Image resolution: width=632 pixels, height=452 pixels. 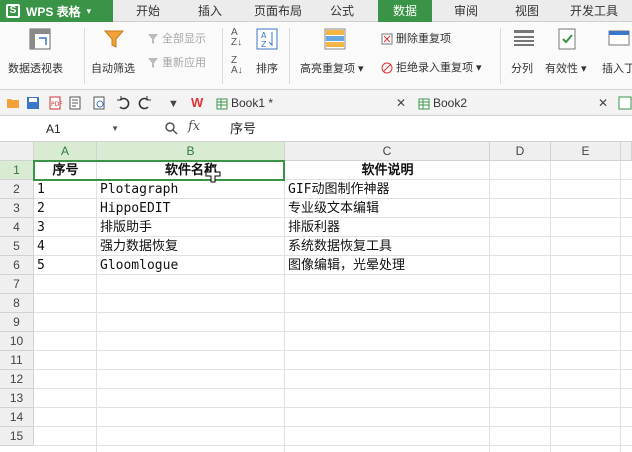 What do you see at coordinates (342, 11) in the screenshot?
I see `menu-formula: 公式` at bounding box center [342, 11].